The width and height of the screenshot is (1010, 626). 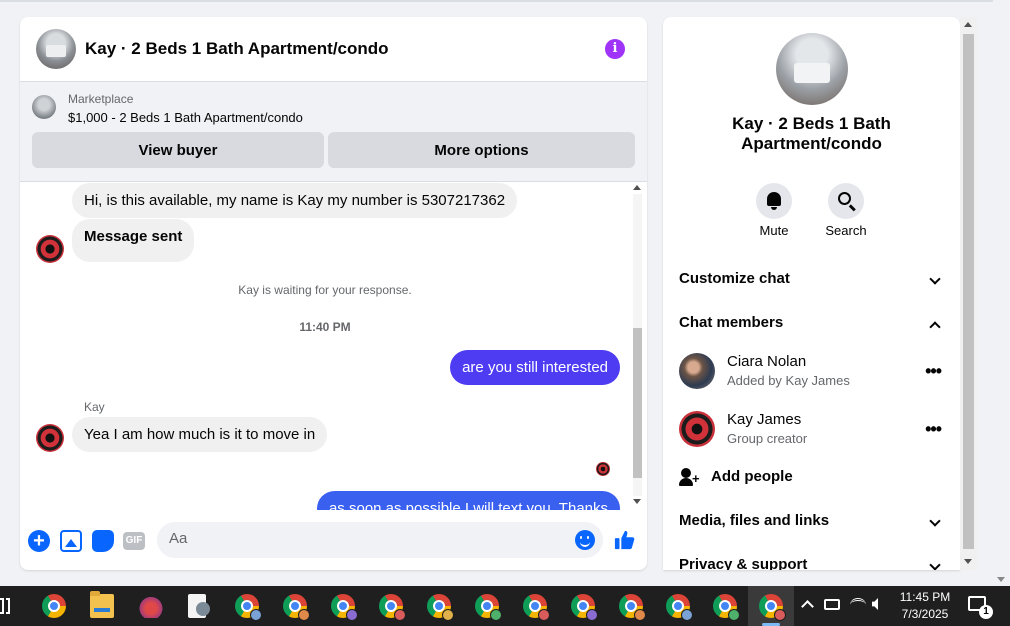 What do you see at coordinates (133, 240) in the screenshot?
I see `message-bubble-incoming: Message sent` at bounding box center [133, 240].